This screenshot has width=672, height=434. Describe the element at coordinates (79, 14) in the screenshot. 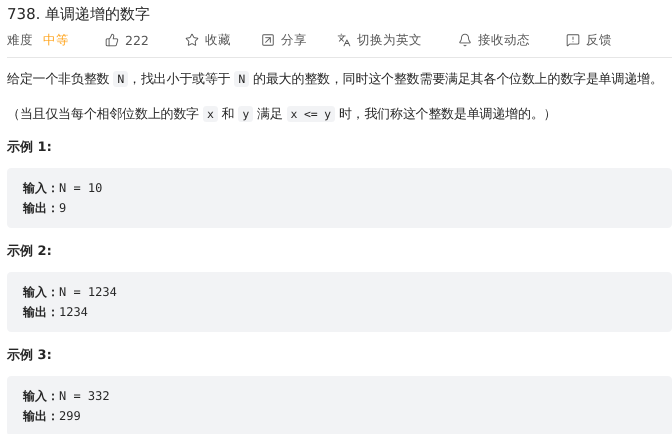

I see `problem-title: 738. 单调递增的数字` at that location.